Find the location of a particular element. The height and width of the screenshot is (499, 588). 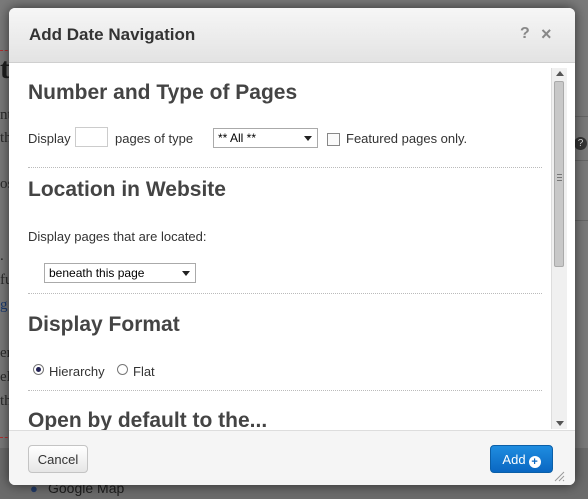

location-select: beneath this page is located at coordinates (120, 273).